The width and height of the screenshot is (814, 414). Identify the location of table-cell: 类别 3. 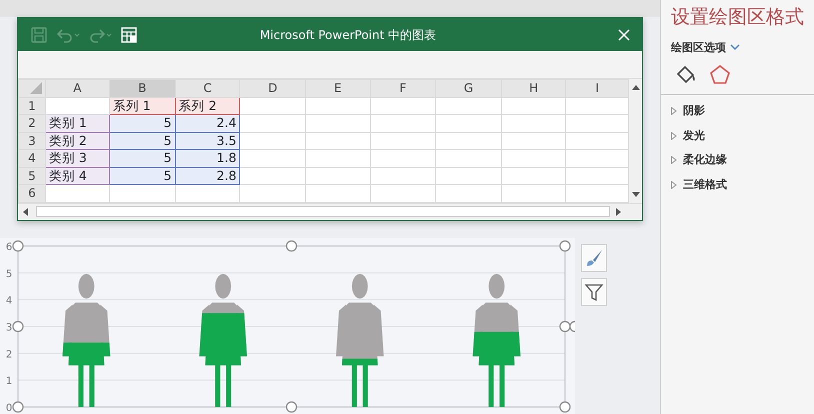
(77, 158).